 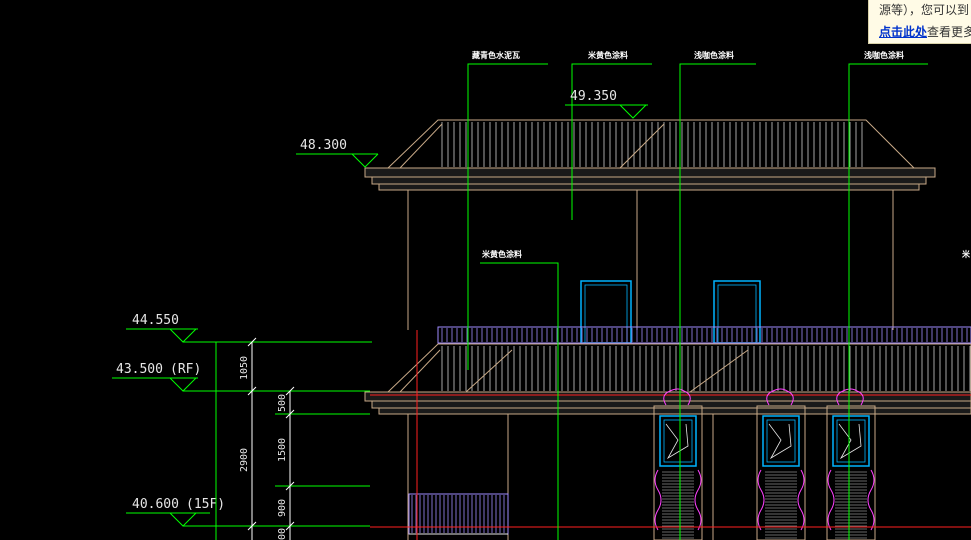 I want to click on tooltip-line-2: 点击此处查看更多, so click(x=925, y=32).